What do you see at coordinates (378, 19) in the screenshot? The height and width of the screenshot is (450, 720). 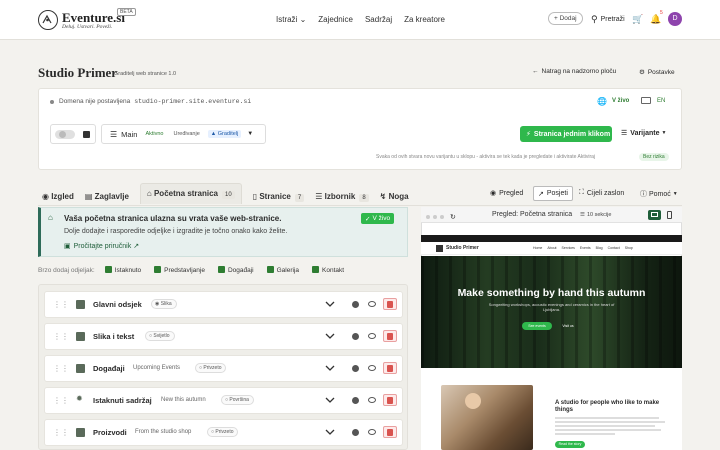 I see `nav-sadrzaj: Sadržaj` at bounding box center [378, 19].